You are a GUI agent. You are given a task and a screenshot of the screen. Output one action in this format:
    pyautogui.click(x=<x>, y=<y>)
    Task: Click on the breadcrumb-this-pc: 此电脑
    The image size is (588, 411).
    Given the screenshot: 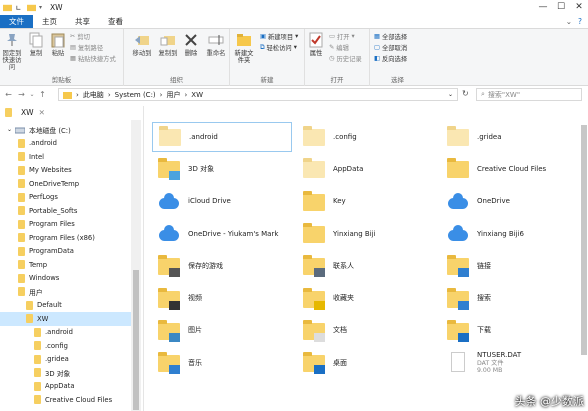 What is the action you would take?
    pyautogui.click(x=93, y=95)
    